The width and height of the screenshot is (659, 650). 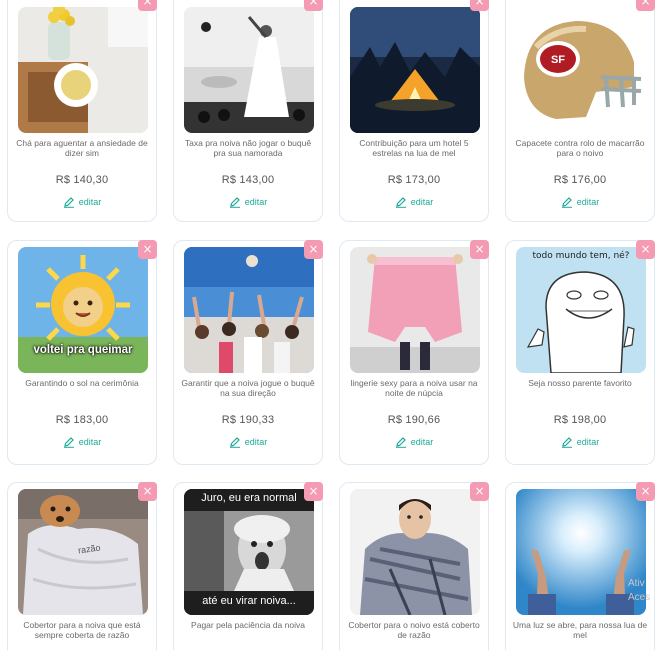 What do you see at coordinates (83, 70) in the screenshot?
I see `tea-image` at bounding box center [83, 70].